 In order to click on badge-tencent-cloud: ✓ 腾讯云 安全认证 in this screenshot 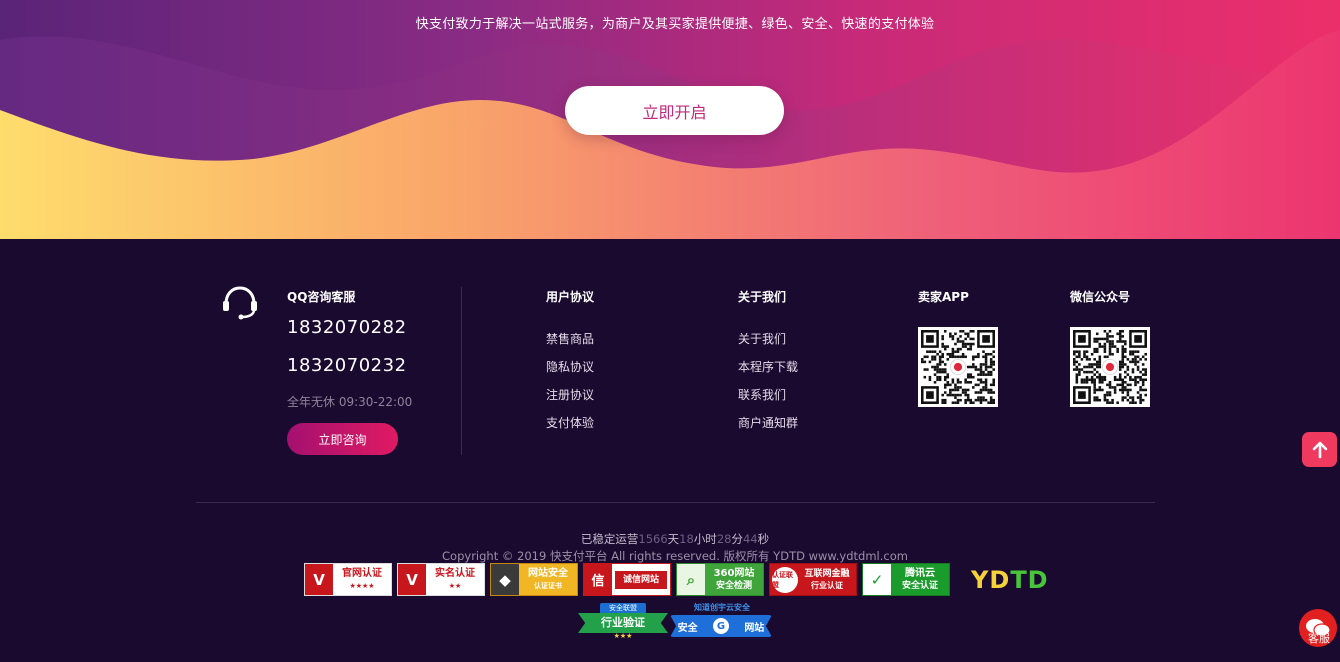, I will do `click(906, 579)`.